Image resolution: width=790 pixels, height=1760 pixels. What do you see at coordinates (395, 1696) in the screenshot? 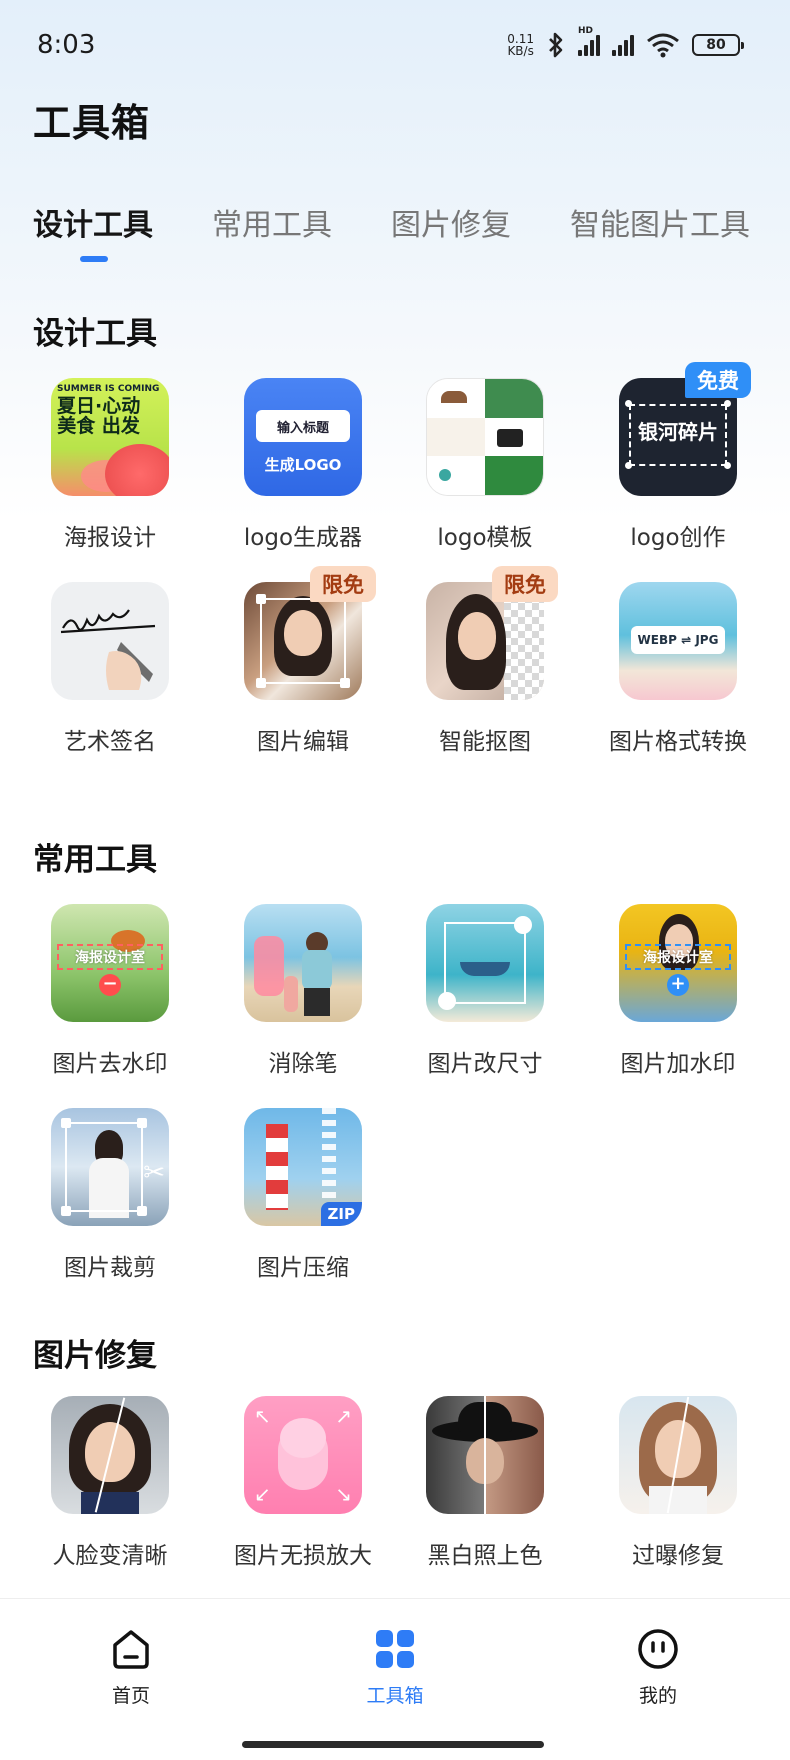
I see `nav-label: 工具箱` at bounding box center [395, 1696].